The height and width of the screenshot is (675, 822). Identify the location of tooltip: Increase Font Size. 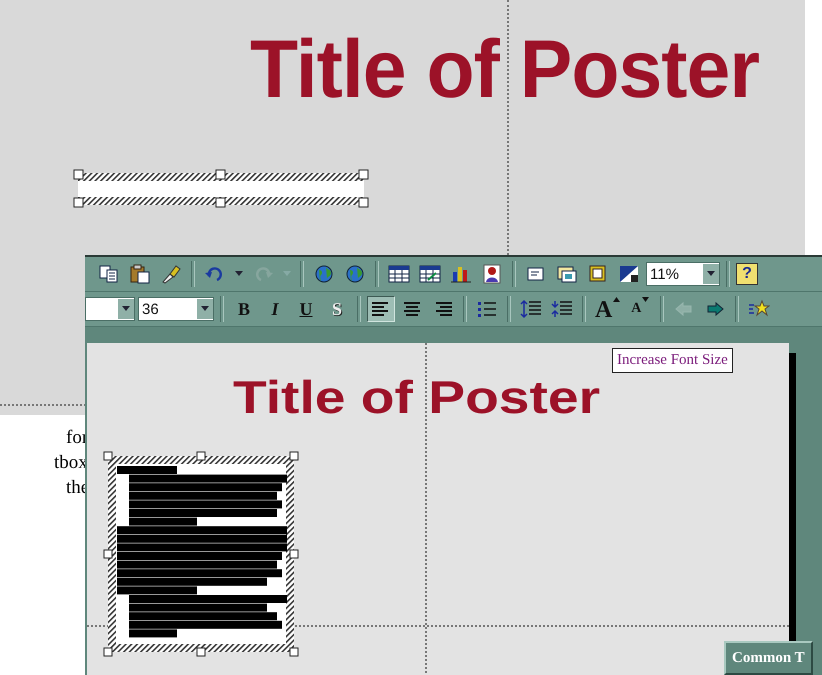
(672, 360).